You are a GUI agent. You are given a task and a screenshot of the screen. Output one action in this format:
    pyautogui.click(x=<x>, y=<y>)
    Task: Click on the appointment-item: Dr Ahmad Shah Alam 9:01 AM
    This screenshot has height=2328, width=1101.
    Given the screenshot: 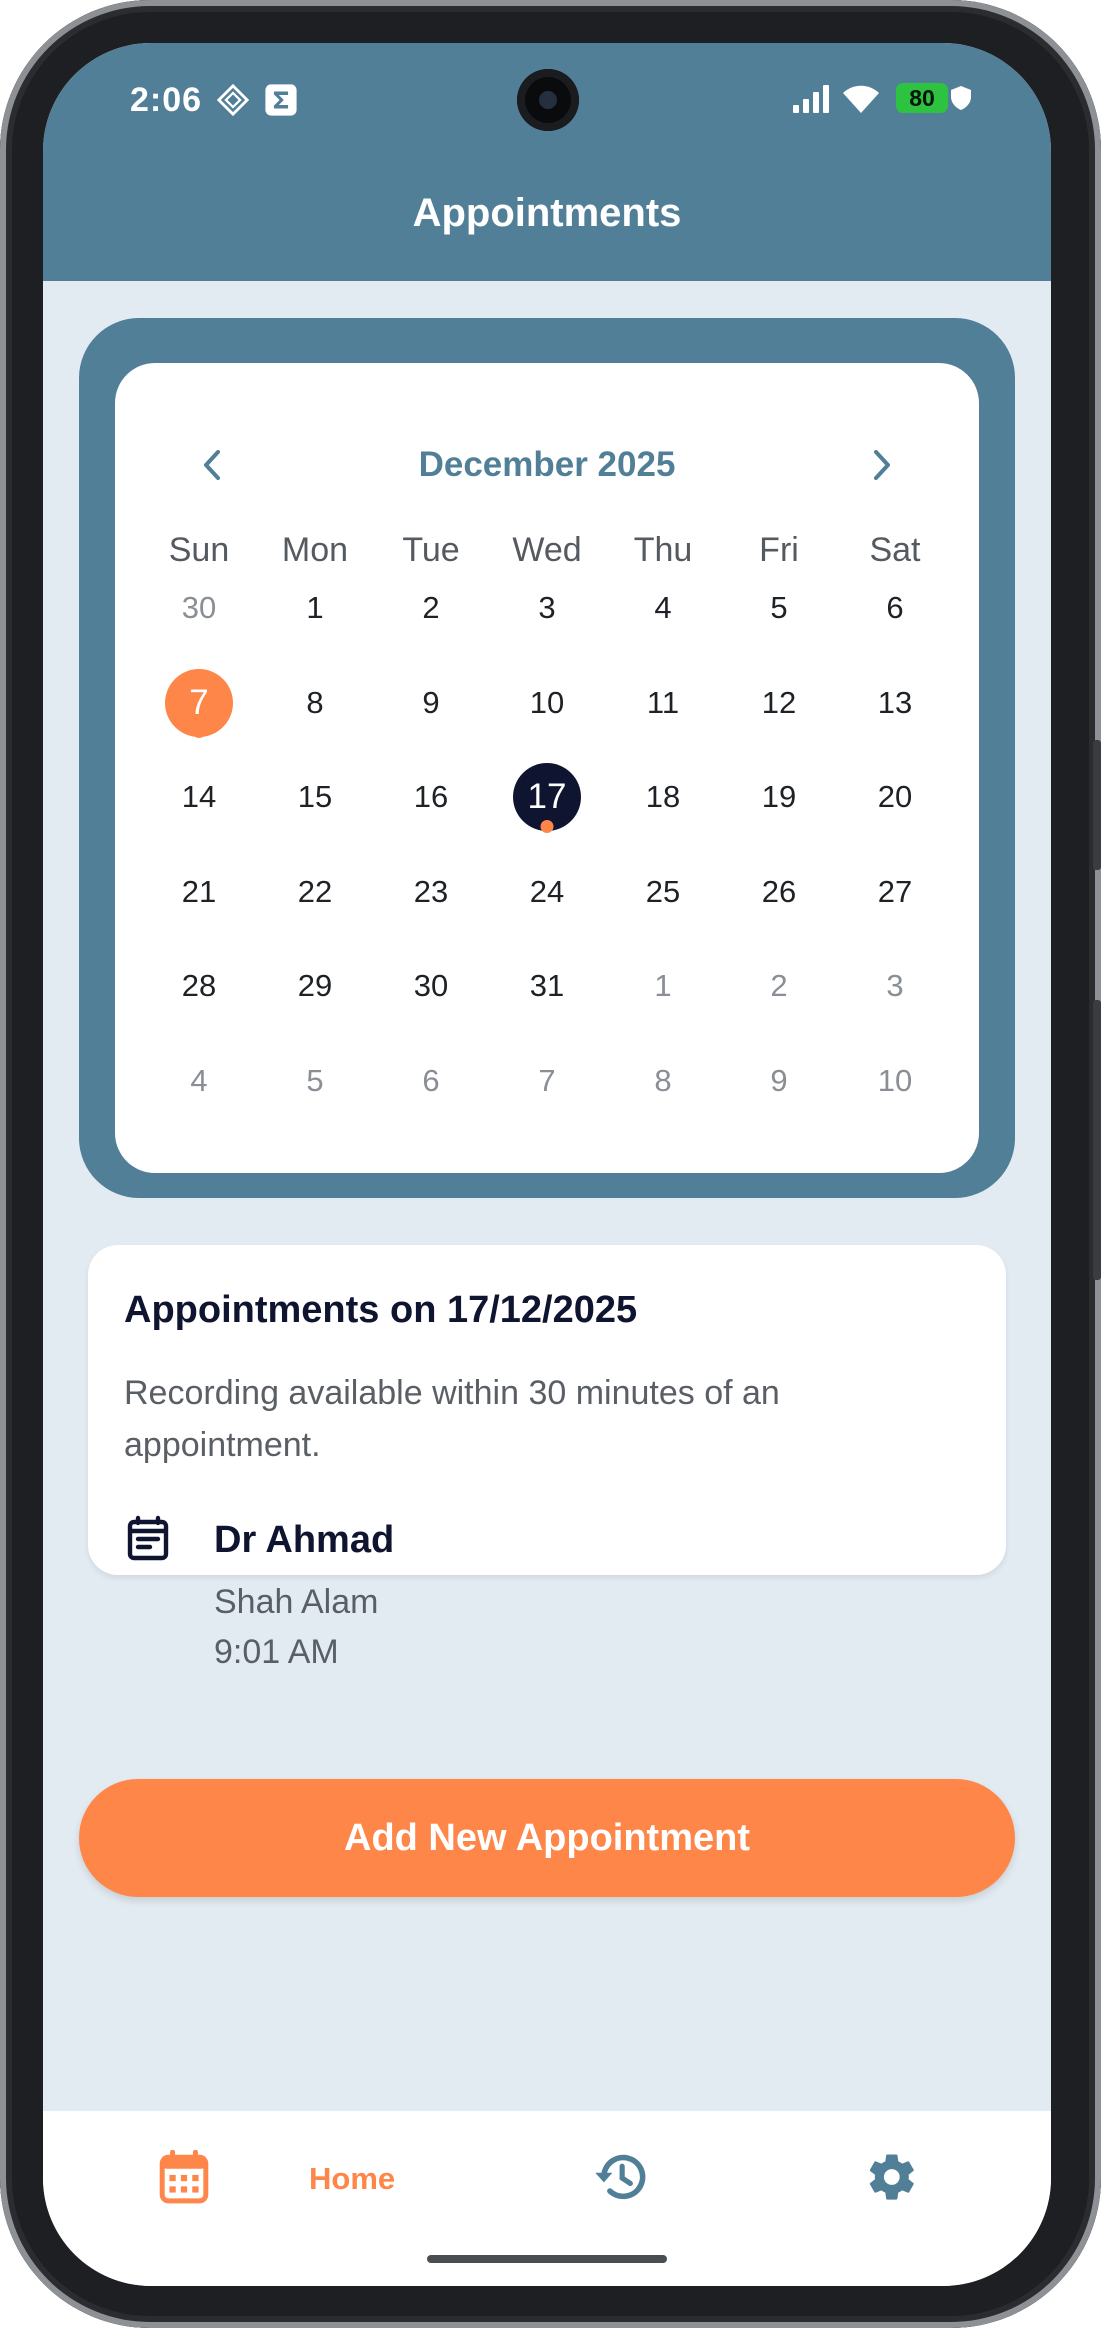 What is the action you would take?
    pyautogui.click(x=534, y=1600)
    